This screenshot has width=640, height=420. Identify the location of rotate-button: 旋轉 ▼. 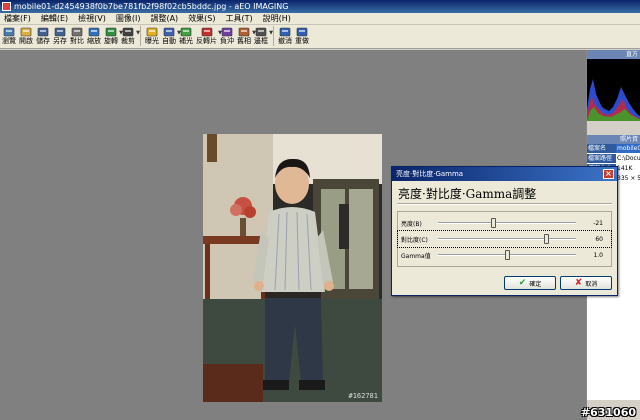
(113, 35).